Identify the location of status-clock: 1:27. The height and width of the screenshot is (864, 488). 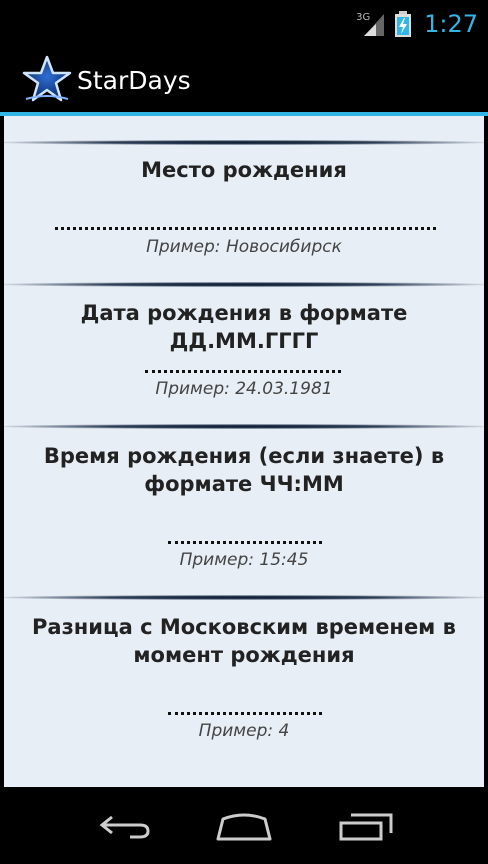
(451, 24).